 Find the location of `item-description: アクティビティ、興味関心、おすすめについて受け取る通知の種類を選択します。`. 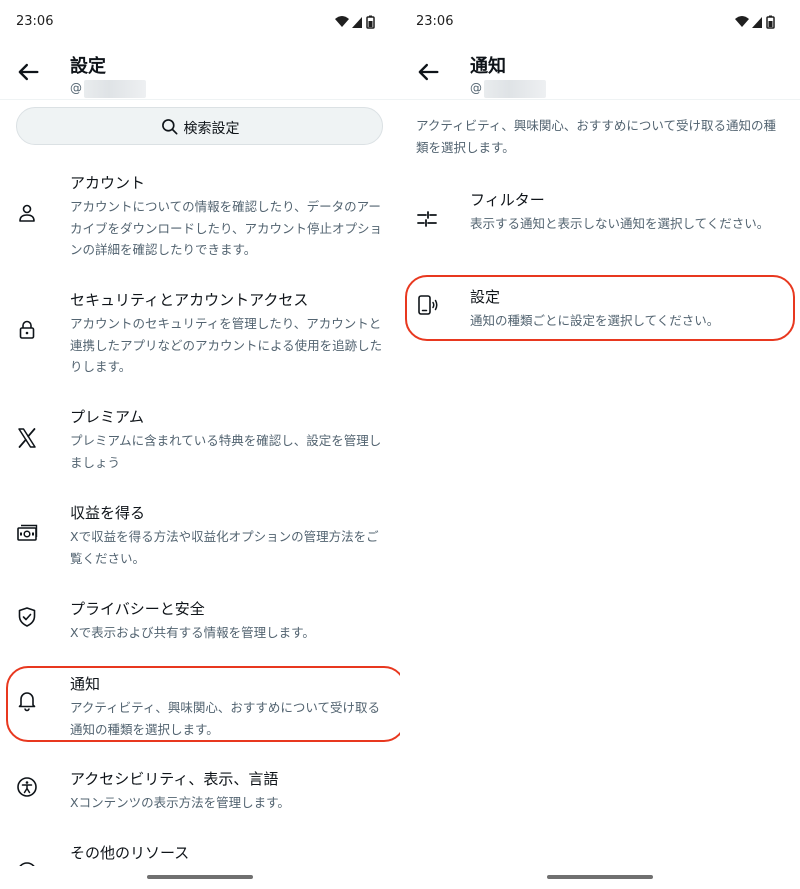

item-description: アクティビティ、興味関心、おすすめについて受け取る通知の種類を選択します。 is located at coordinates (225, 718).